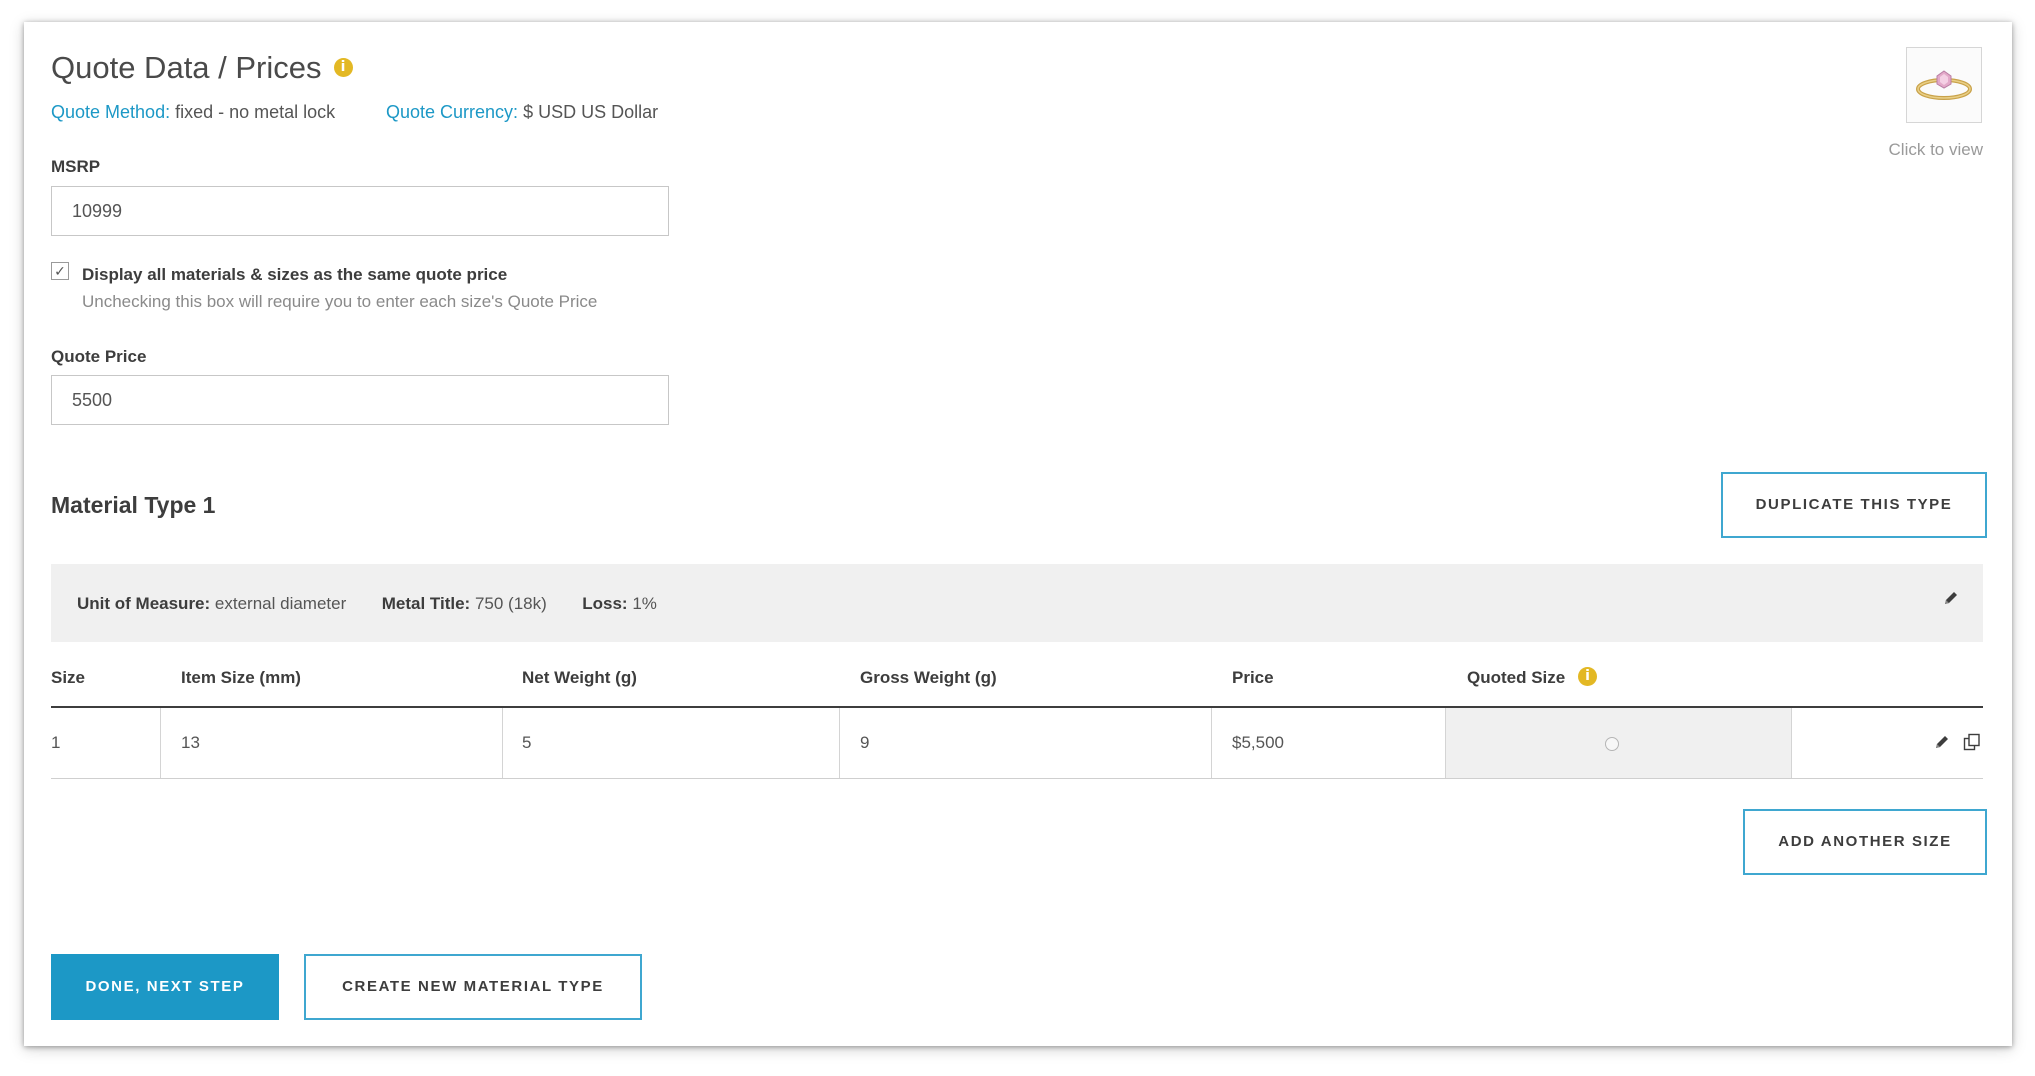 Image resolution: width=2035 pixels, height=1076 pixels. What do you see at coordinates (165, 987) in the screenshot?
I see `done-next-step-button: DONE, NEXT STEP` at bounding box center [165, 987].